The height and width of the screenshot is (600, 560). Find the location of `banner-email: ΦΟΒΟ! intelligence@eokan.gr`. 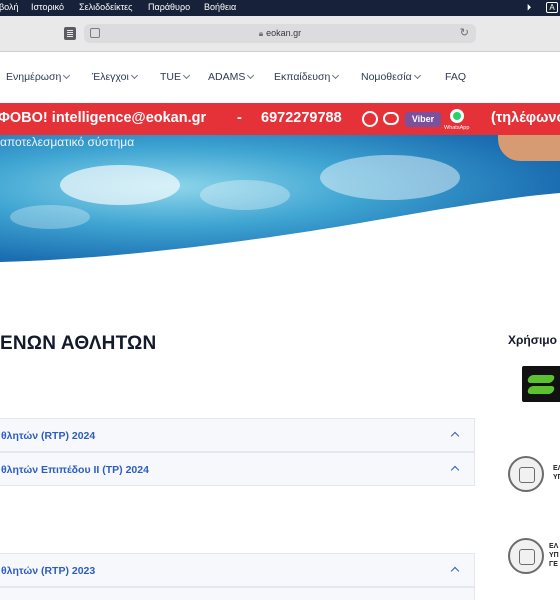

banner-email: ΦΟΒΟ! intelligence@eokan.gr is located at coordinates (103, 118).